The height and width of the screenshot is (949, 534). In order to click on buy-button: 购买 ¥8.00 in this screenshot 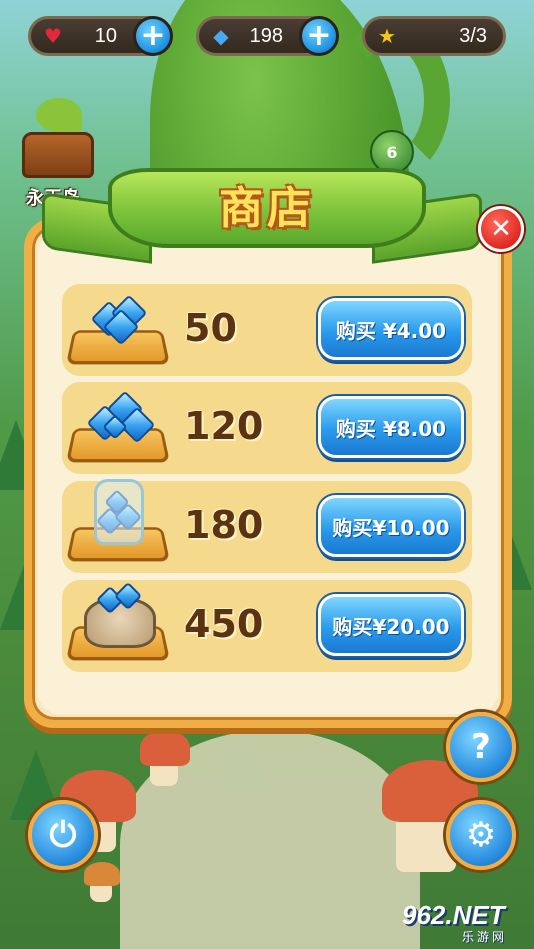, I will do `click(391, 427)`.